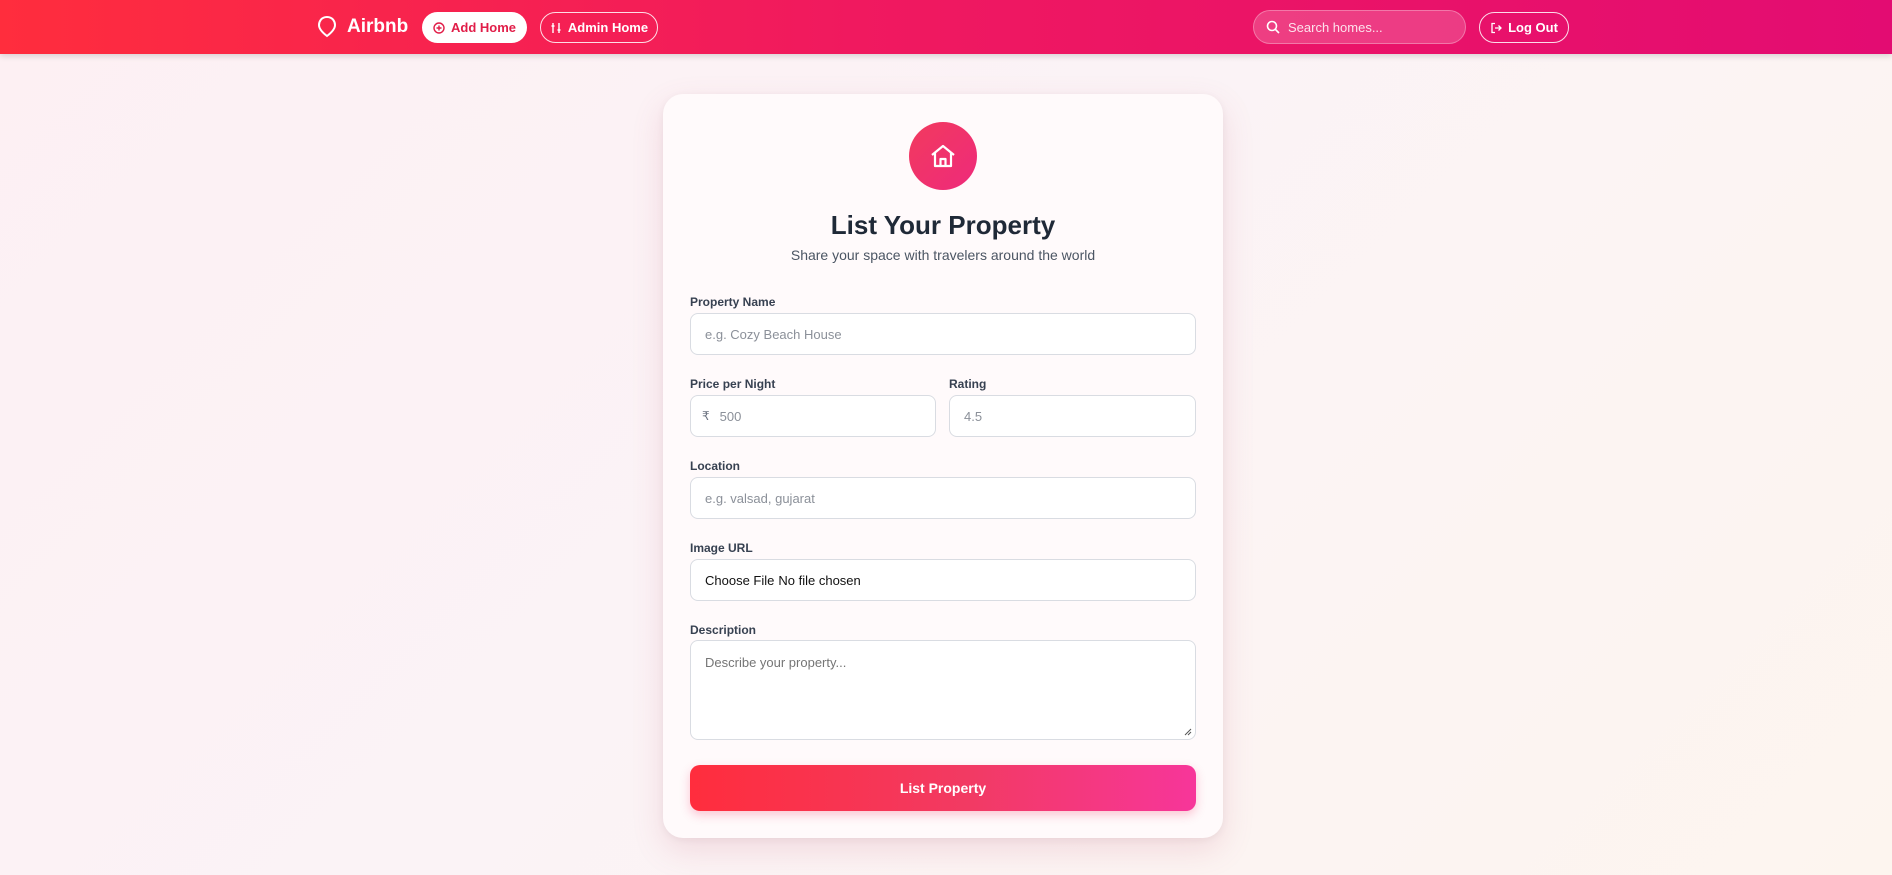 This screenshot has width=1892, height=875. I want to click on page-title: List Your Property, so click(943, 225).